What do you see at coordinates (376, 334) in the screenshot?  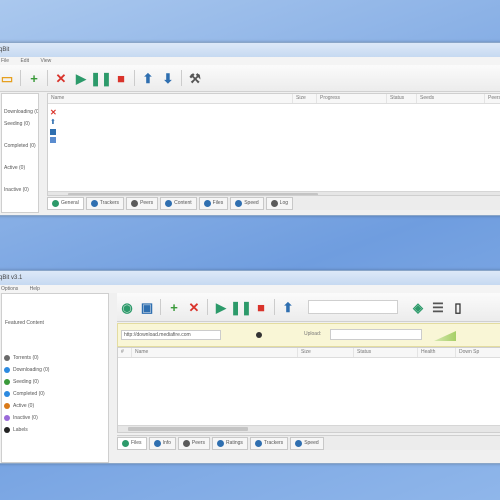 I see `info-field` at bounding box center [376, 334].